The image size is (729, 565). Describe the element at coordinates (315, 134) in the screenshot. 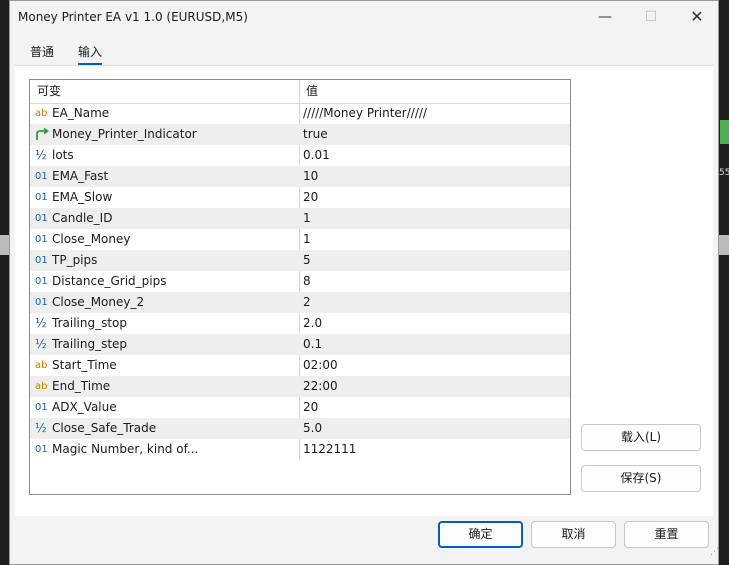

I see `variable-value: true` at that location.